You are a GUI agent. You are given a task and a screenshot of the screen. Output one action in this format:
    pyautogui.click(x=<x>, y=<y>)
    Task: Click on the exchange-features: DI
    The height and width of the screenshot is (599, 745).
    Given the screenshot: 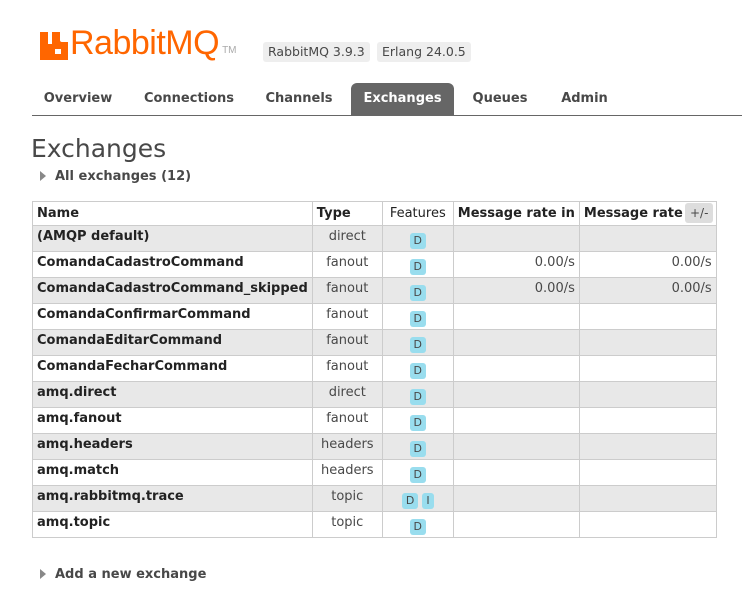 What is the action you would take?
    pyautogui.click(x=417, y=498)
    